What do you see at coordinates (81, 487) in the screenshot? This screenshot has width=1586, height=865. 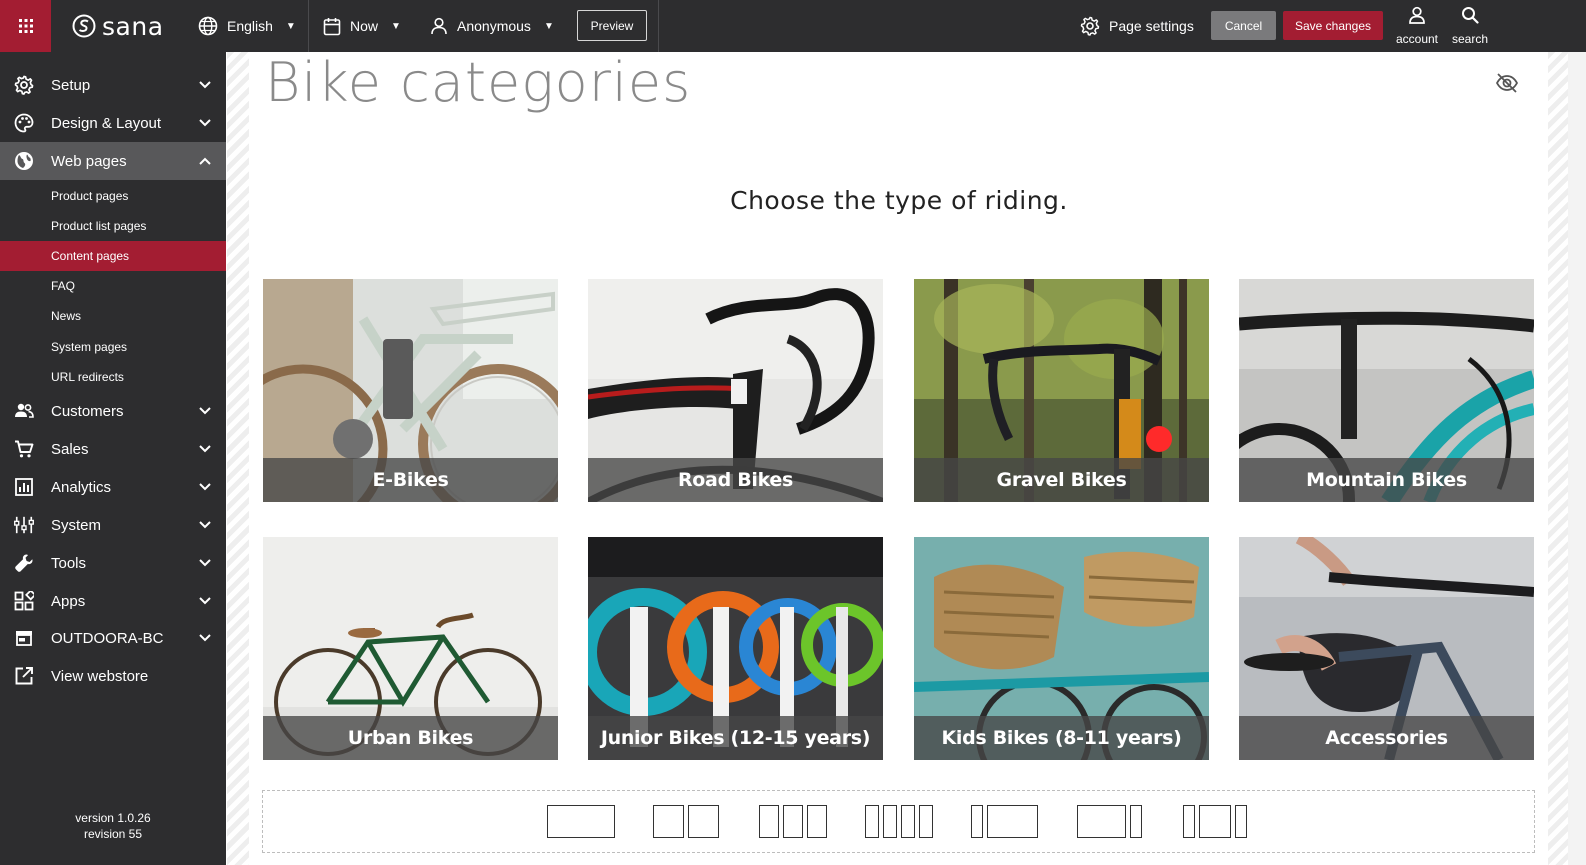 I see `sidebar-item-label: Analytics` at bounding box center [81, 487].